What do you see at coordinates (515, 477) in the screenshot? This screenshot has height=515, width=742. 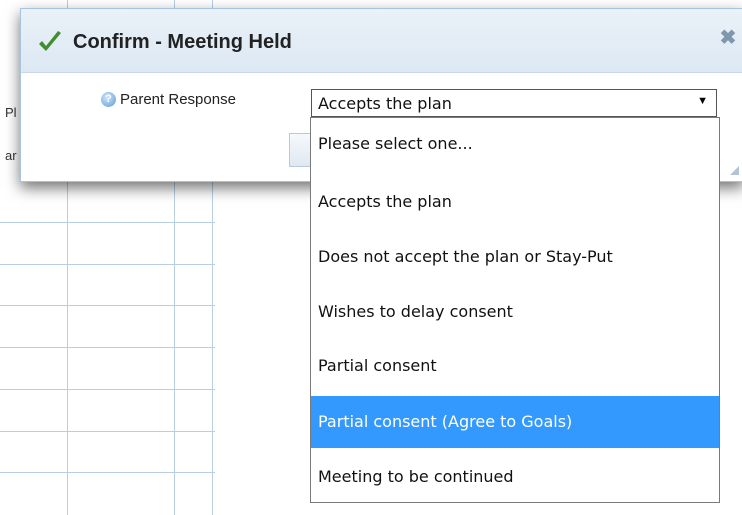 I see `option-meeting-continued: Meeting to be continued` at bounding box center [515, 477].